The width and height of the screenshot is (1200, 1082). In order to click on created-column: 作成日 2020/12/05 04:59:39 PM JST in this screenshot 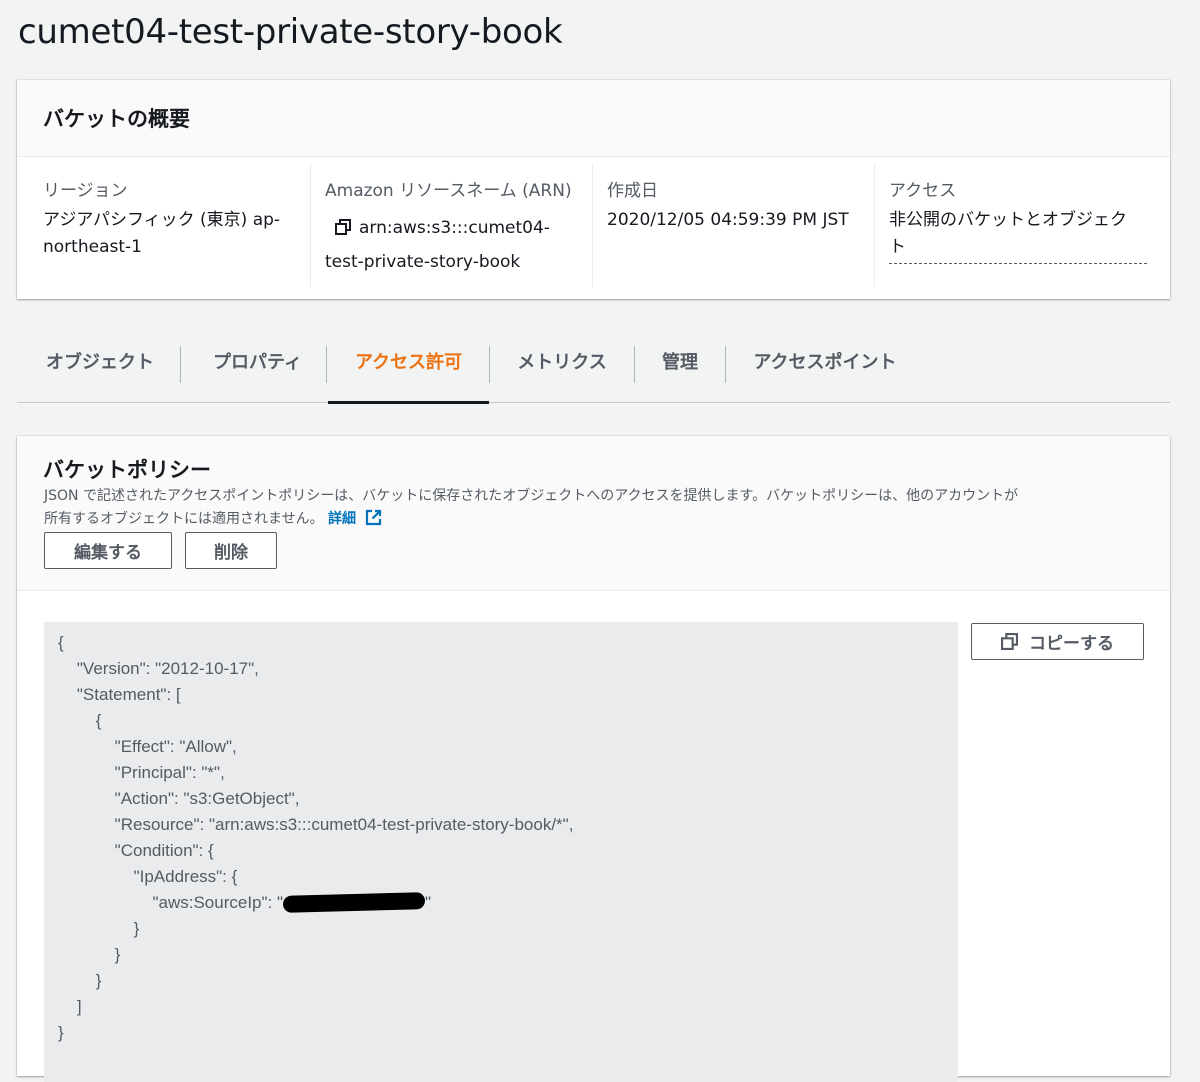, I will do `click(734, 225)`.